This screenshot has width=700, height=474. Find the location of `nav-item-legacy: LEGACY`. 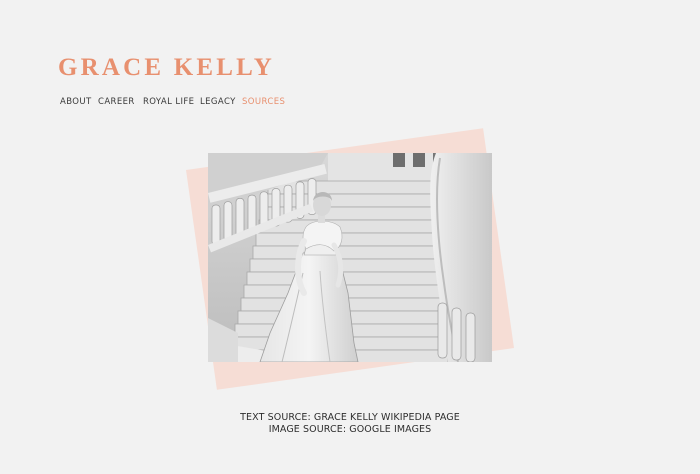

nav-item-legacy: LEGACY is located at coordinates (218, 102).